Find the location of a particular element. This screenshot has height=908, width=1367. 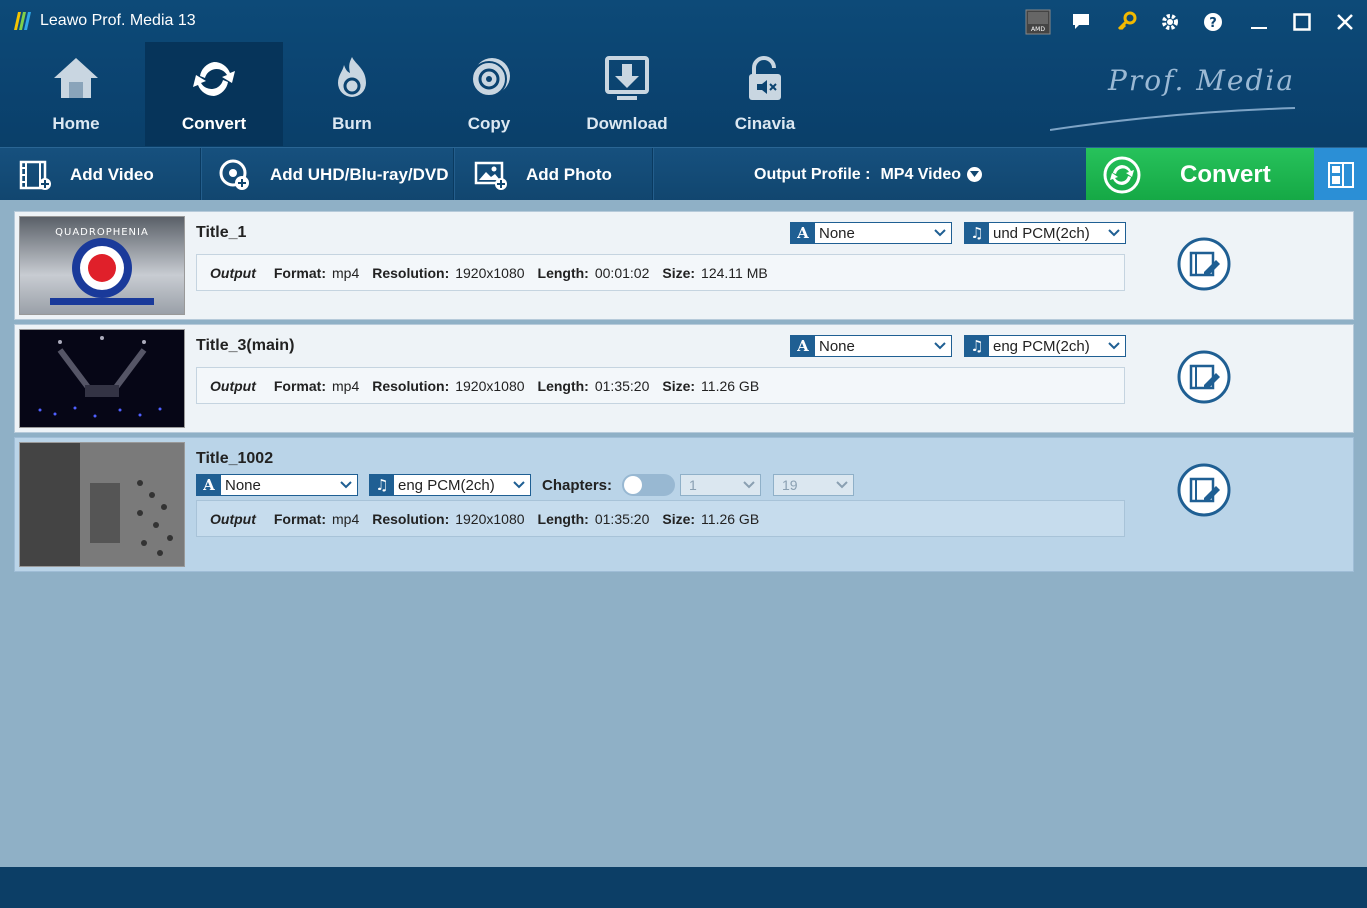

length-value: 00:01:02 is located at coordinates (622, 272).